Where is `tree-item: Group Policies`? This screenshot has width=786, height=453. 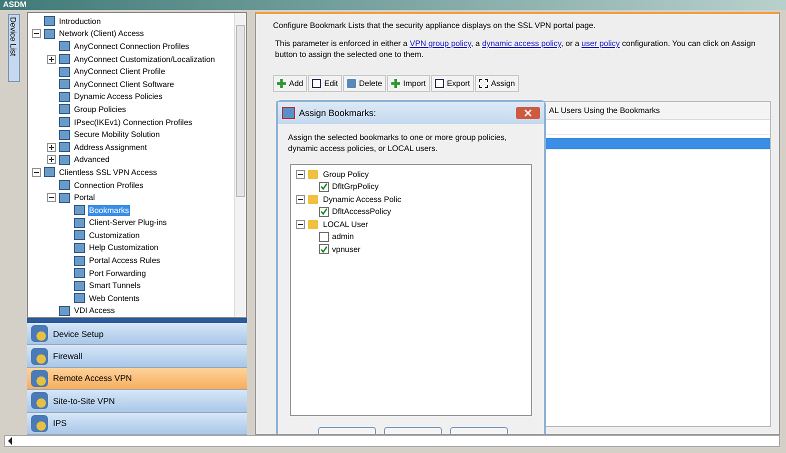 tree-item: Group Policies is located at coordinates (100, 109).